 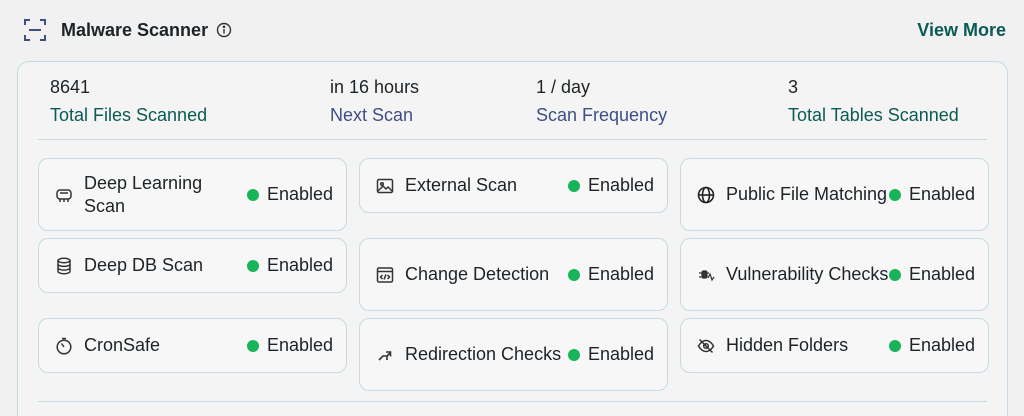 What do you see at coordinates (64, 195) in the screenshot?
I see `chip-icon` at bounding box center [64, 195].